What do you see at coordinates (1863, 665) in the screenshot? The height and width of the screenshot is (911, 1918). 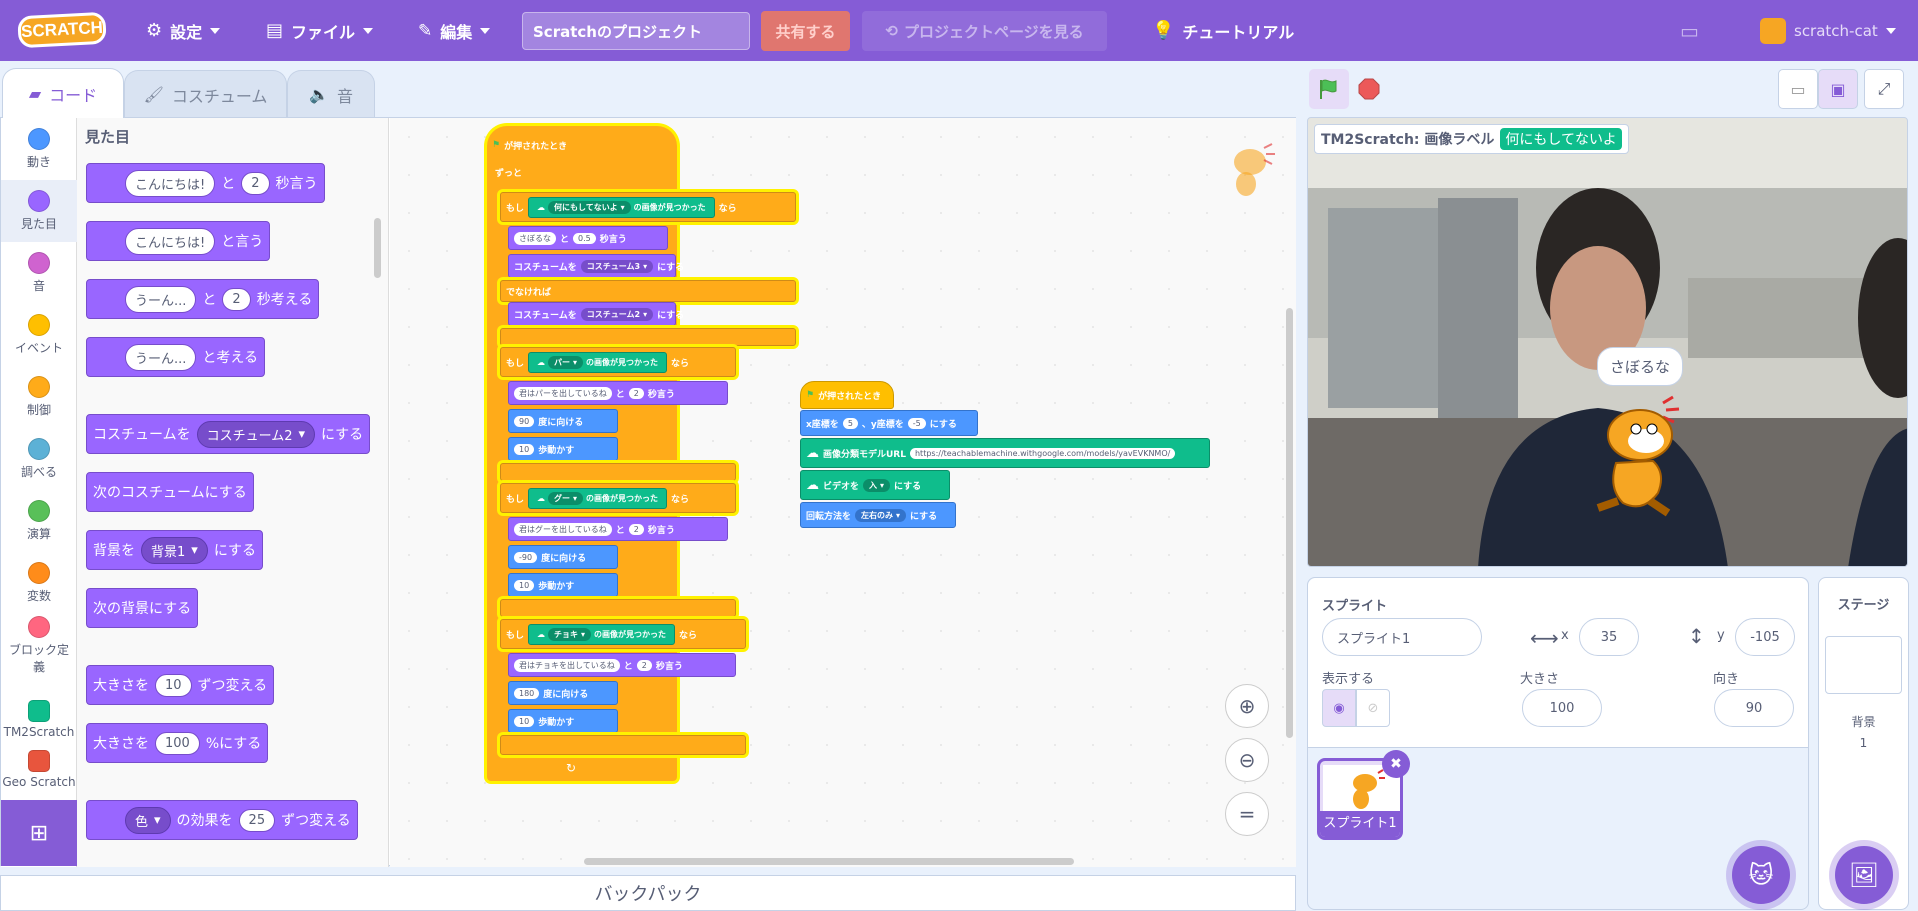 I see `stage-thumbnail` at bounding box center [1863, 665].